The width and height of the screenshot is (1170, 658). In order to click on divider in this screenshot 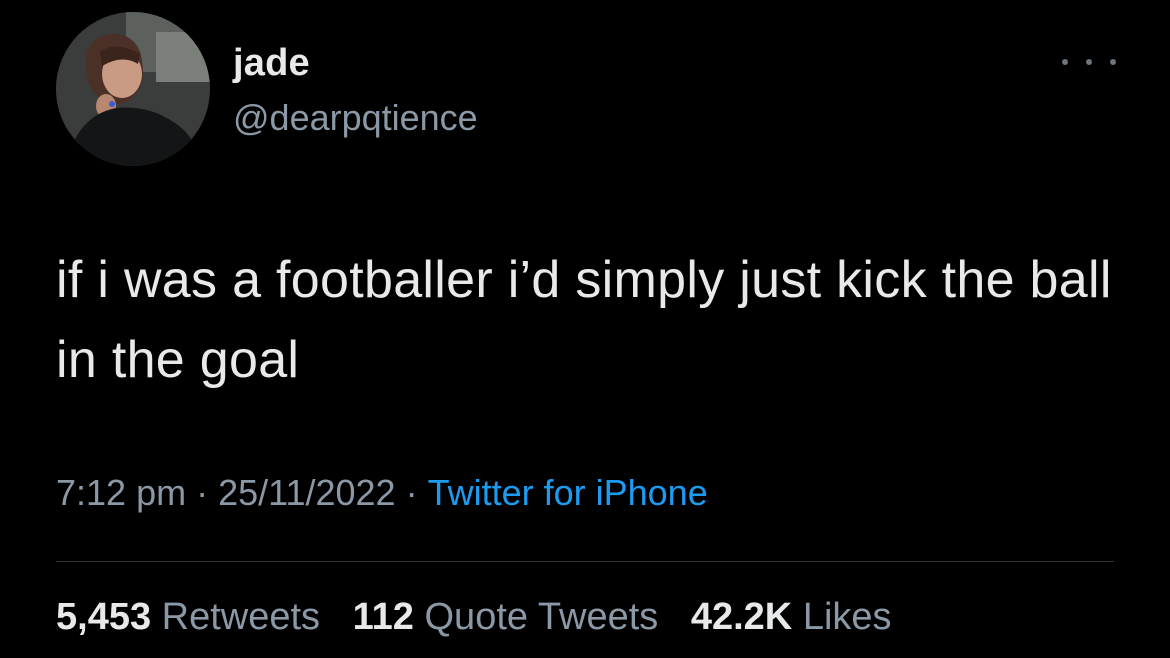, I will do `click(585, 561)`.